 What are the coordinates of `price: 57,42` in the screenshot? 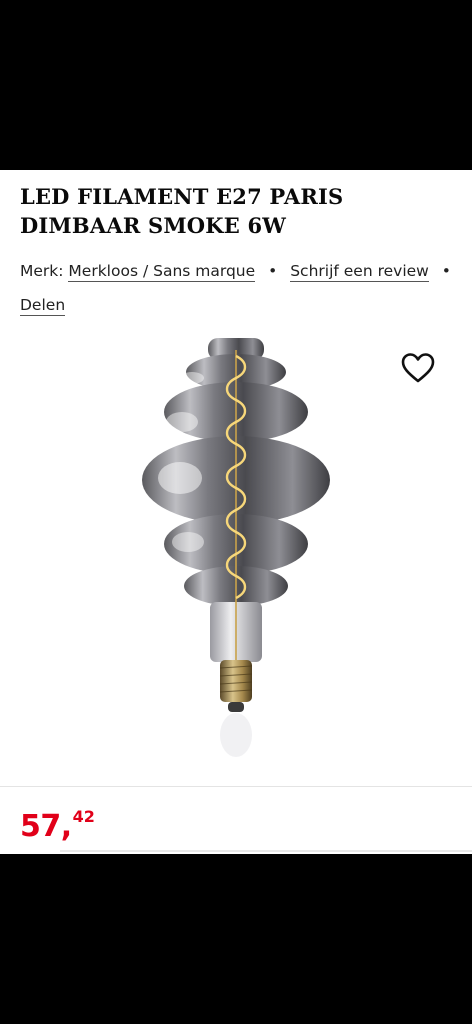 It's located at (57, 825).